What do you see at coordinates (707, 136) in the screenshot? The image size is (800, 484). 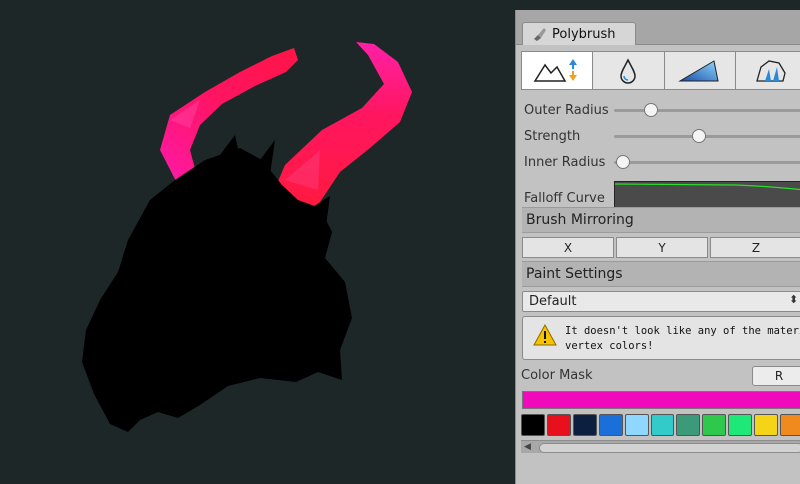 I see `strength-track` at bounding box center [707, 136].